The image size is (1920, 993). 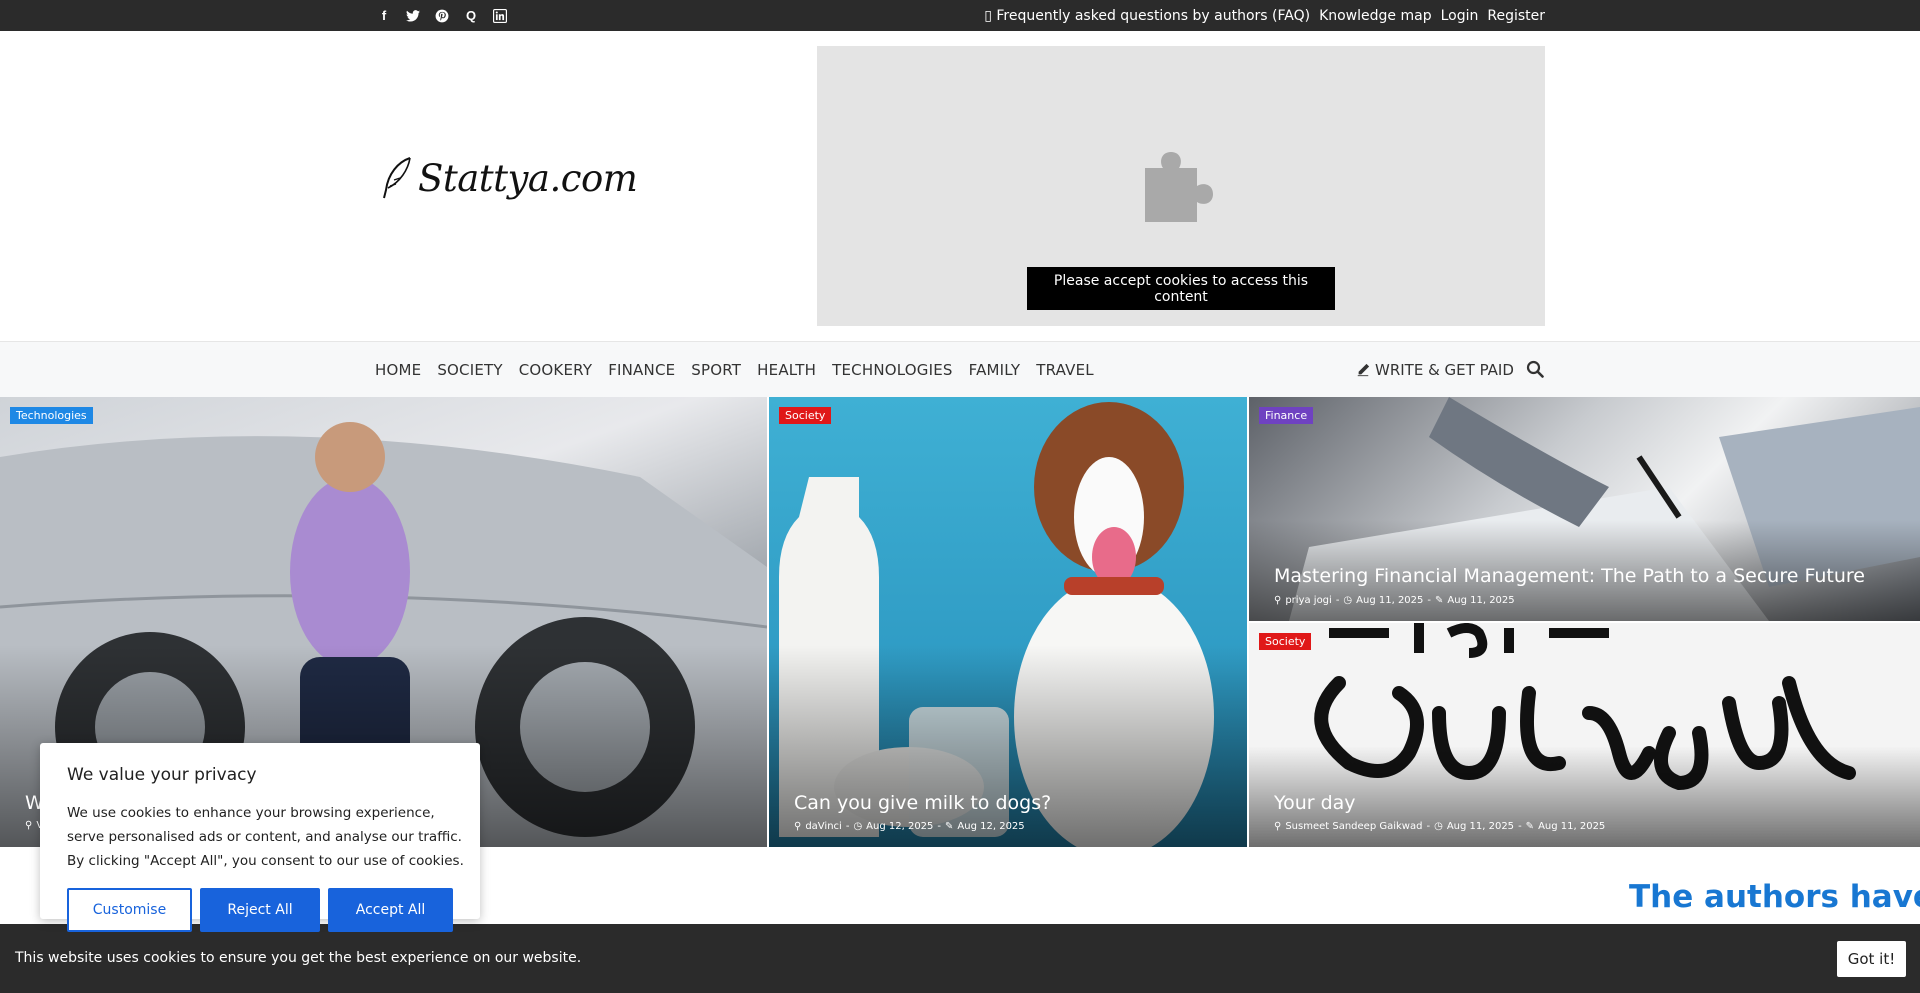 I want to click on nav-cookery: COOKERY, so click(x=555, y=370).